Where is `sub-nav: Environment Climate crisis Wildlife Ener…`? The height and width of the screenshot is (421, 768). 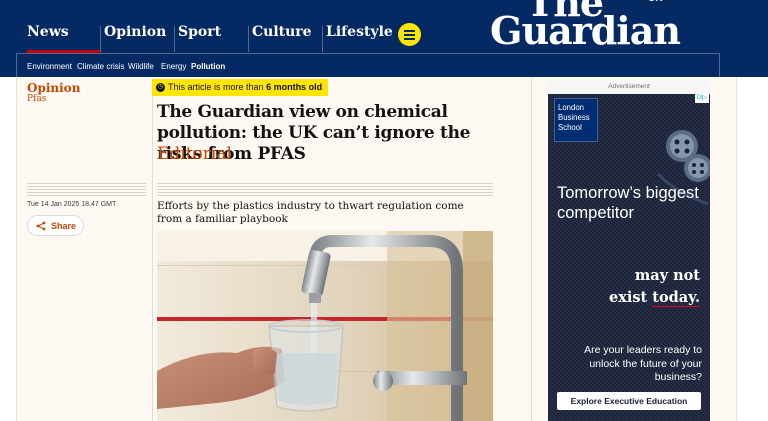 sub-nav: Environment Climate crisis Wildlife Ener… is located at coordinates (368, 65).